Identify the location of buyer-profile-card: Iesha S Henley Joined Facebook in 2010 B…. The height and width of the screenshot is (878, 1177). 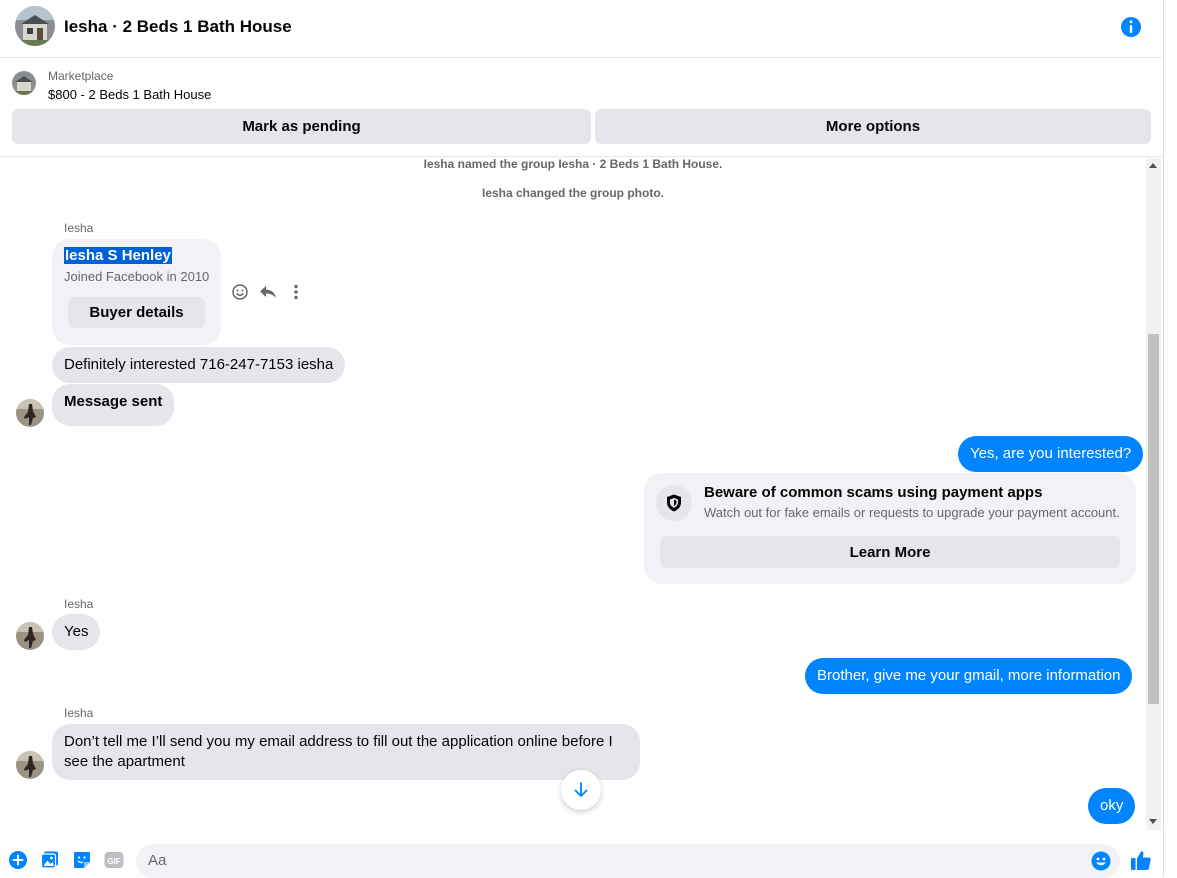
(136, 292).